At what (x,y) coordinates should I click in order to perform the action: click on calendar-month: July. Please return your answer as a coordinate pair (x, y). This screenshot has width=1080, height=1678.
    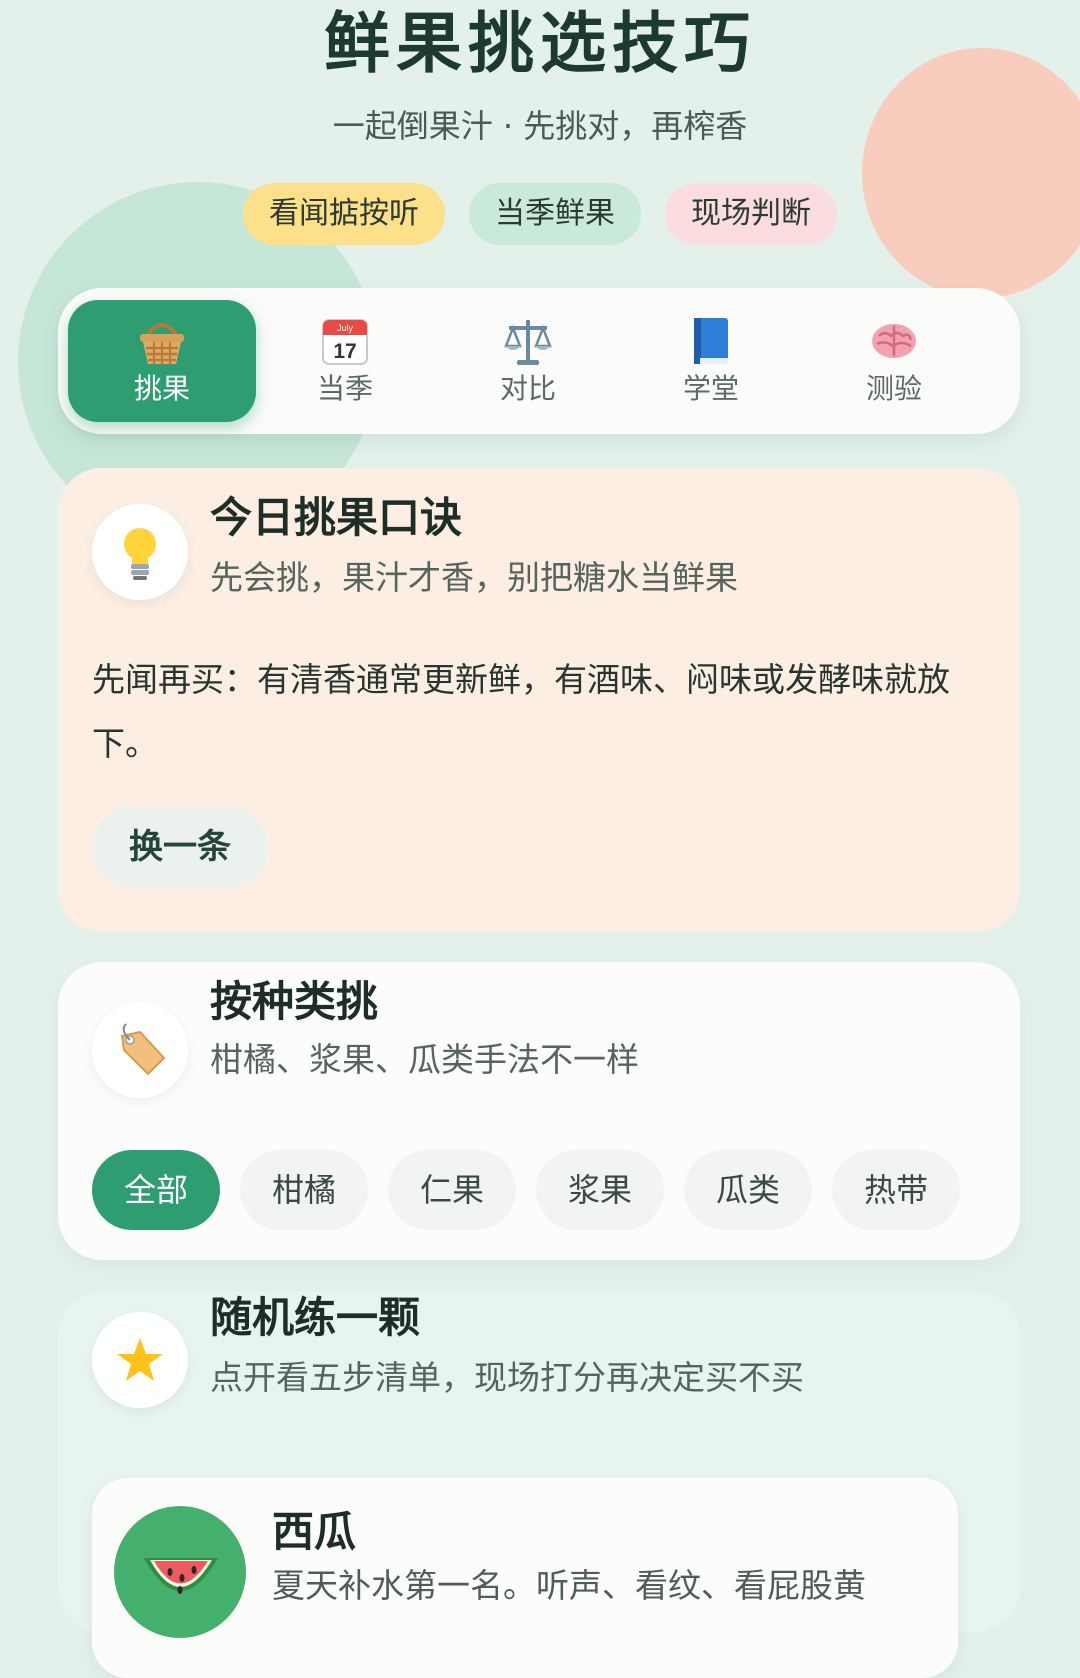
    Looking at the image, I should click on (345, 328).